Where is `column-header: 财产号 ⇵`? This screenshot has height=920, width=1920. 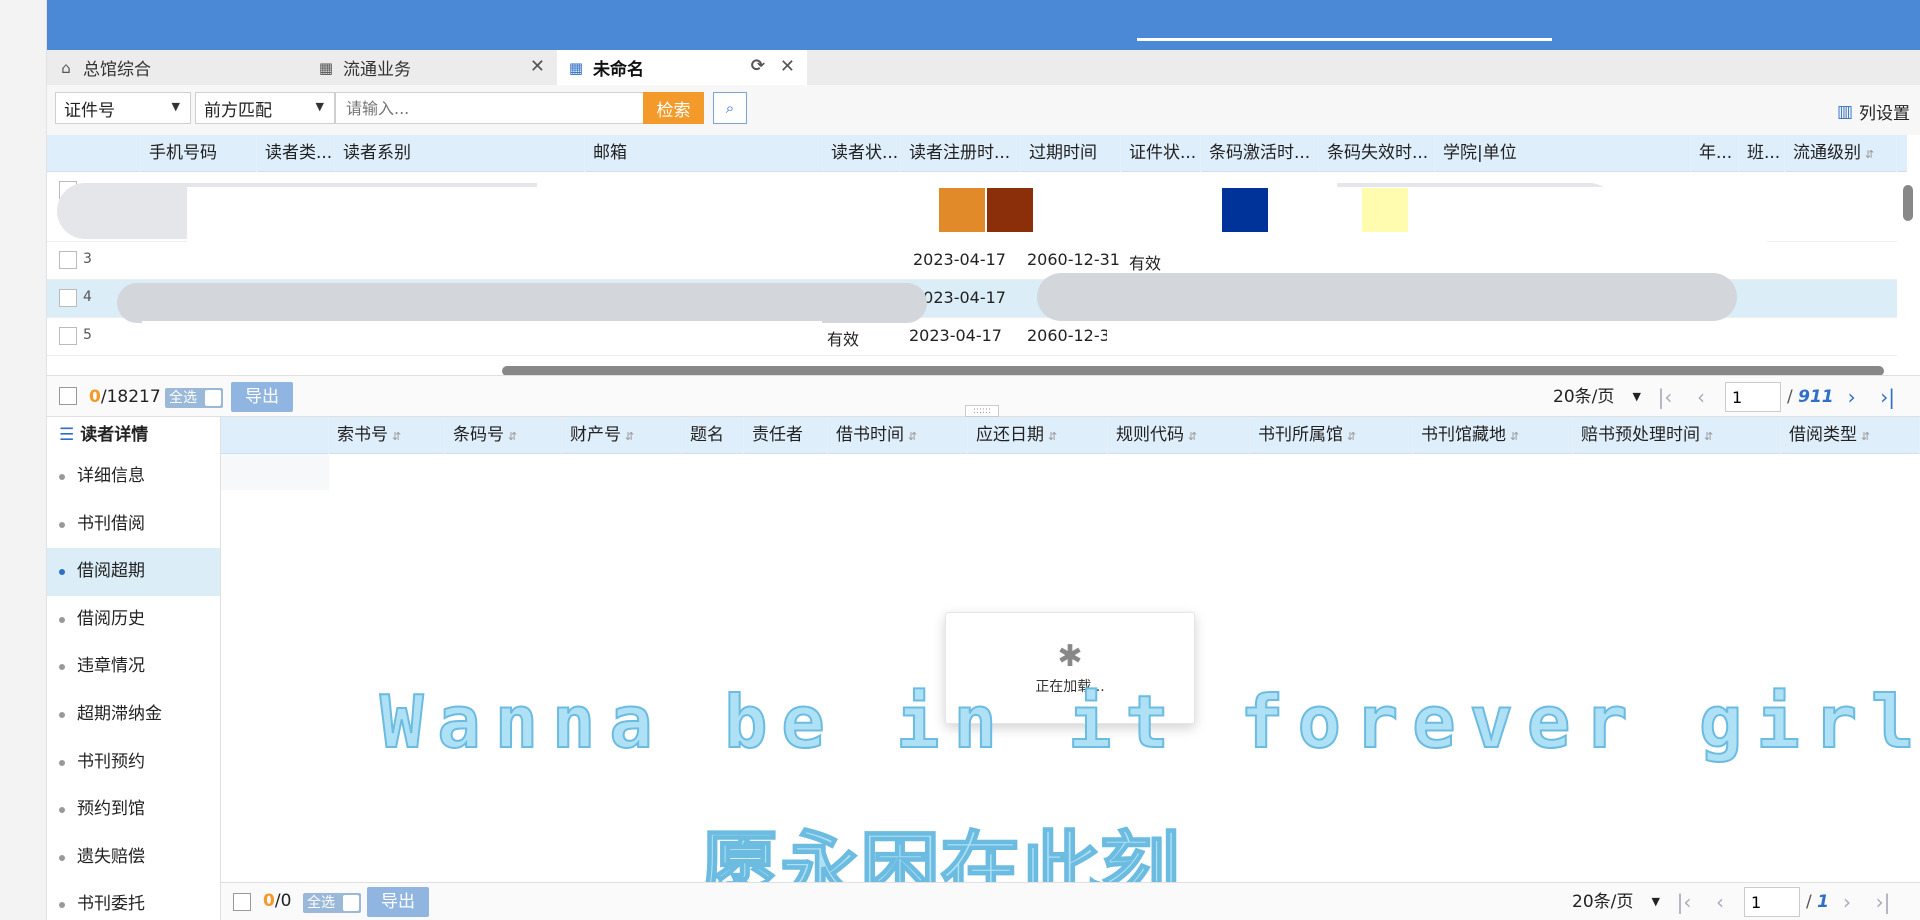 column-header: 财产号 ⇵ is located at coordinates (622, 435).